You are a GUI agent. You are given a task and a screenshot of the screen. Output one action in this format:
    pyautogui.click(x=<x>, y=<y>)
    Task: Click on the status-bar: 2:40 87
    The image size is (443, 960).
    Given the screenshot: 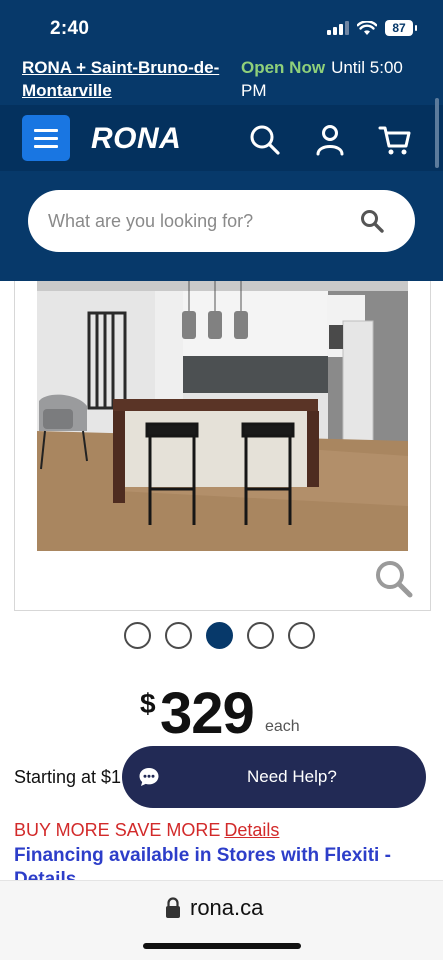 What is the action you would take?
    pyautogui.click(x=221, y=26)
    